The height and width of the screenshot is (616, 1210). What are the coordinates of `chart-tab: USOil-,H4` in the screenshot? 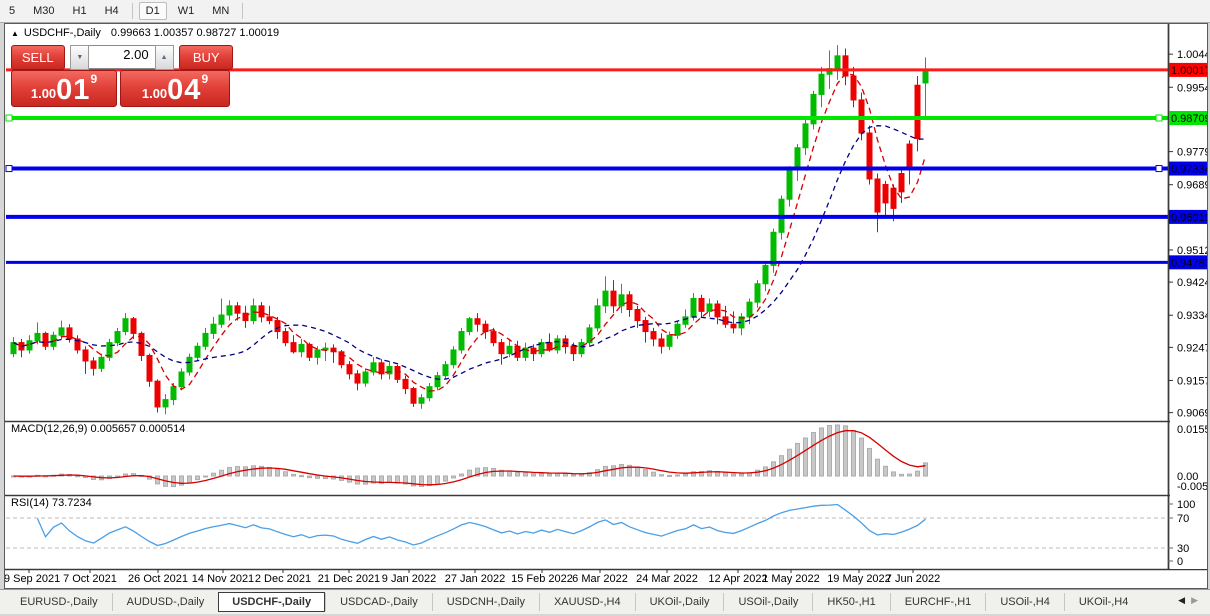 It's located at (1024, 602).